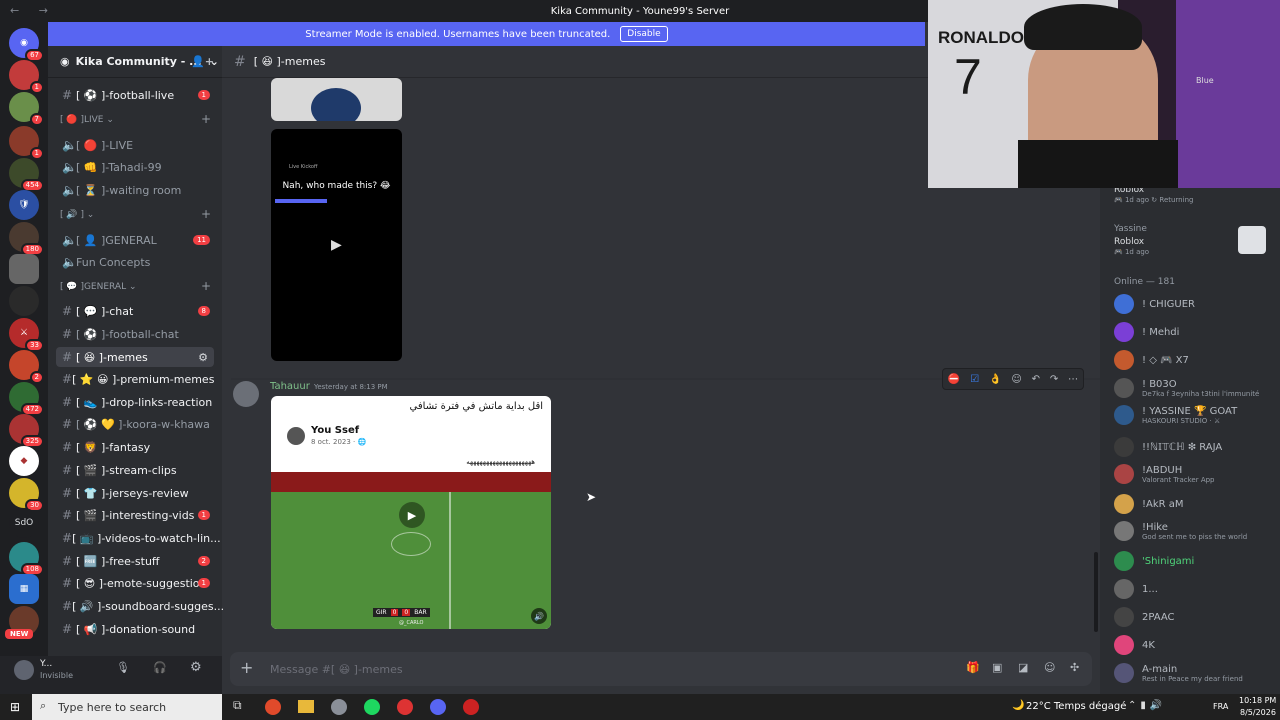 This screenshot has width=1280, height=720. I want to click on member-item: !ABDUH Valorant Tracker App, so click(1195, 474).